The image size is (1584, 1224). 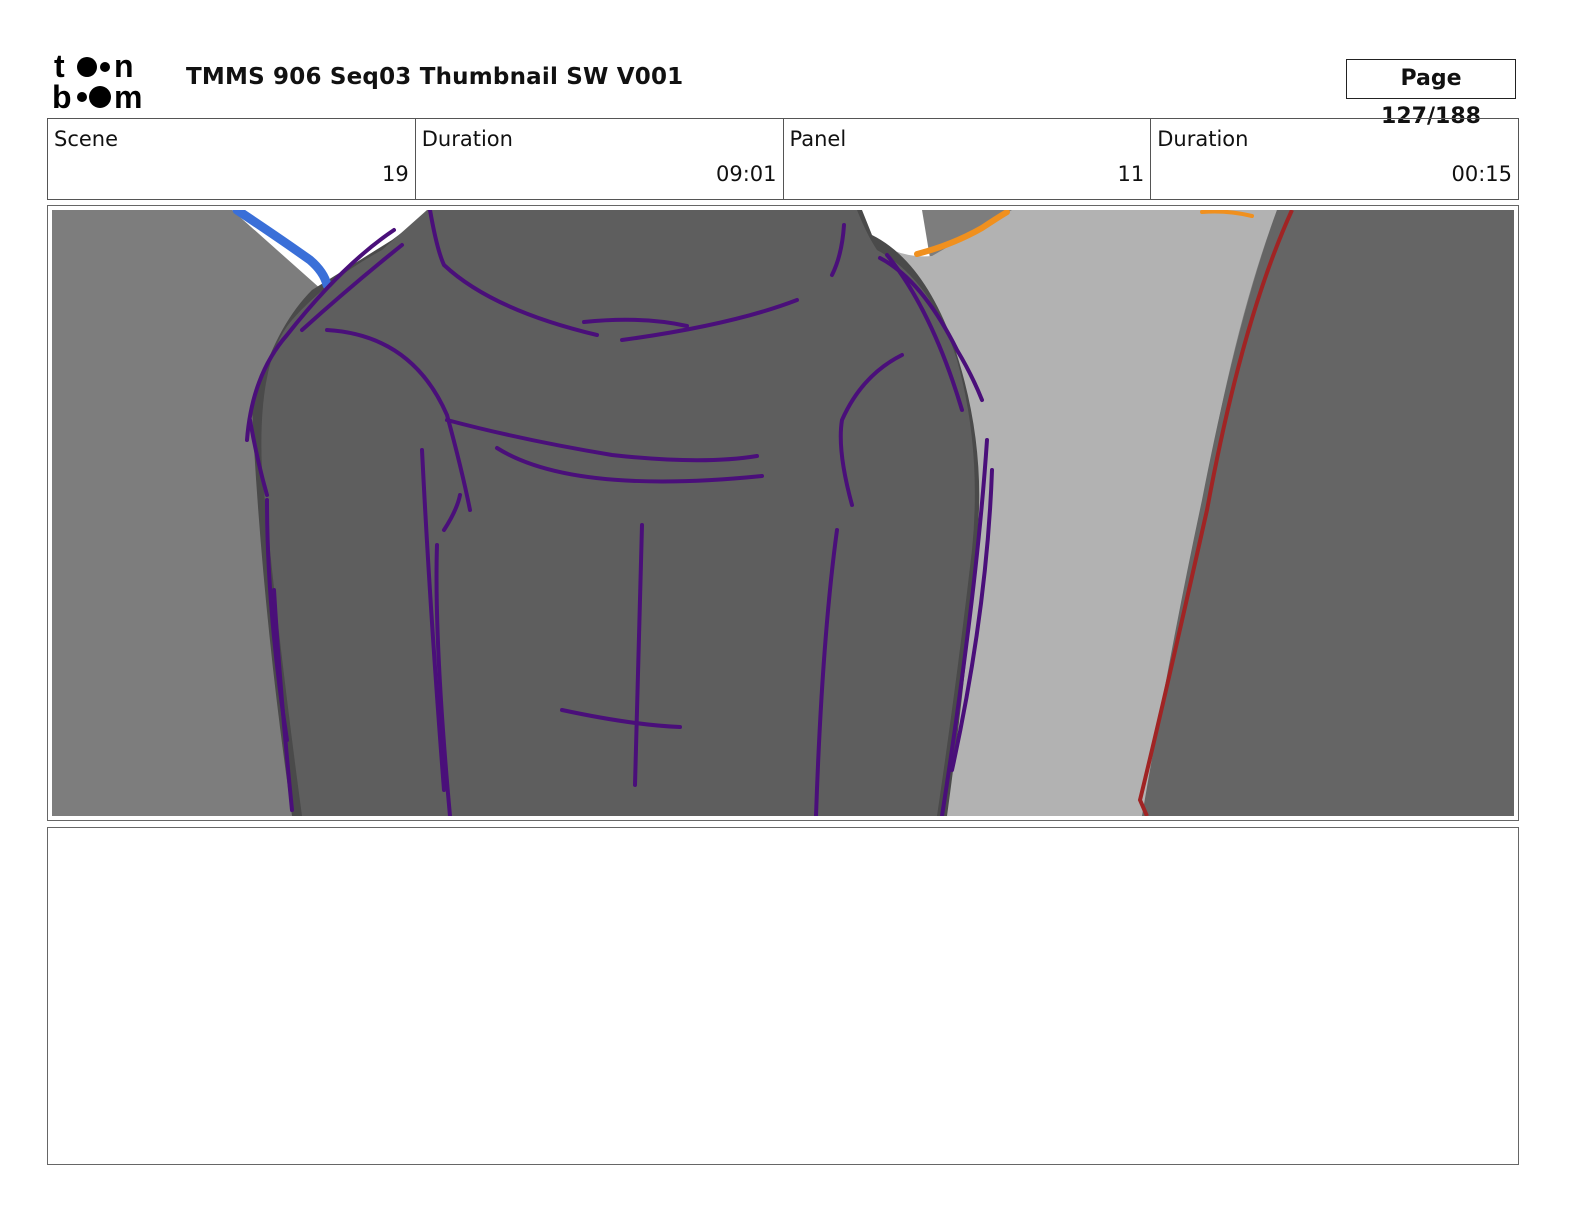 What do you see at coordinates (467, 139) in the screenshot?
I see `scene-duration-label: Duration` at bounding box center [467, 139].